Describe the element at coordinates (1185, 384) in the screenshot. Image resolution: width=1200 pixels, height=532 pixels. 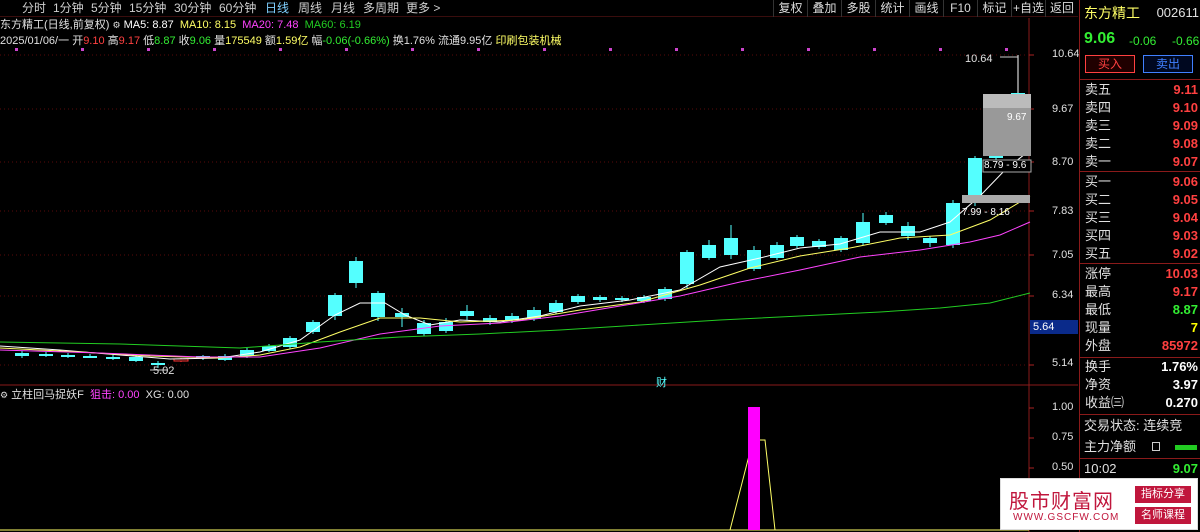
I see `stat2-value: 3.97` at that location.